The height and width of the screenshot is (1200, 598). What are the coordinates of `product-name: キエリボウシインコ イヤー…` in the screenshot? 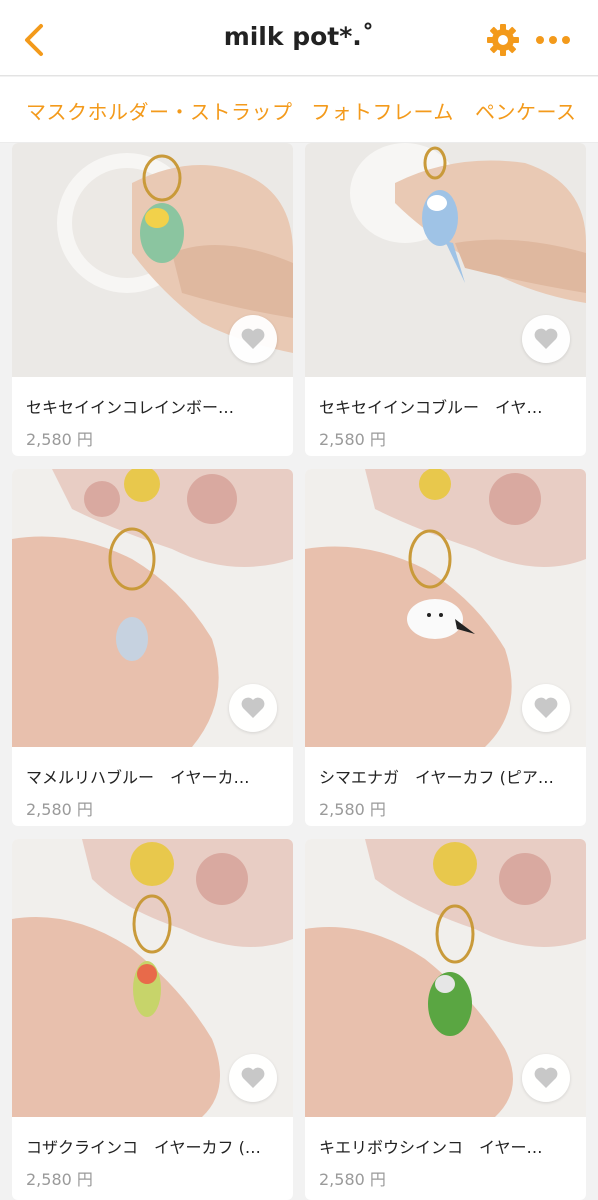 It's located at (446, 1146).